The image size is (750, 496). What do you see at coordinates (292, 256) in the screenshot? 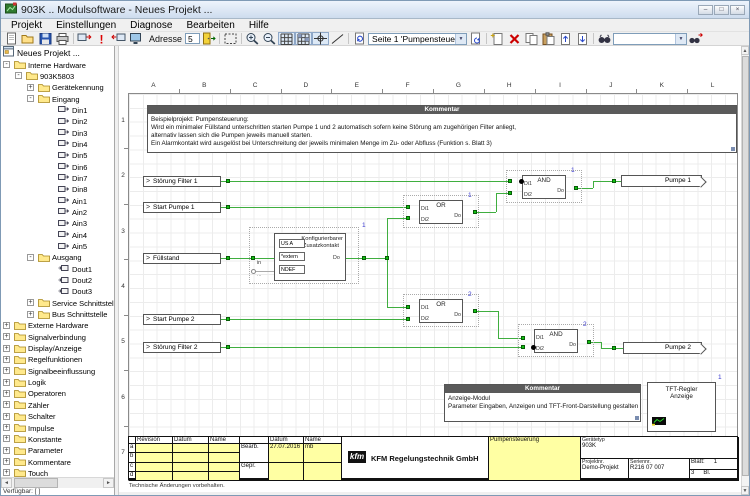
I see `param-field: *extern` at bounding box center [292, 256].